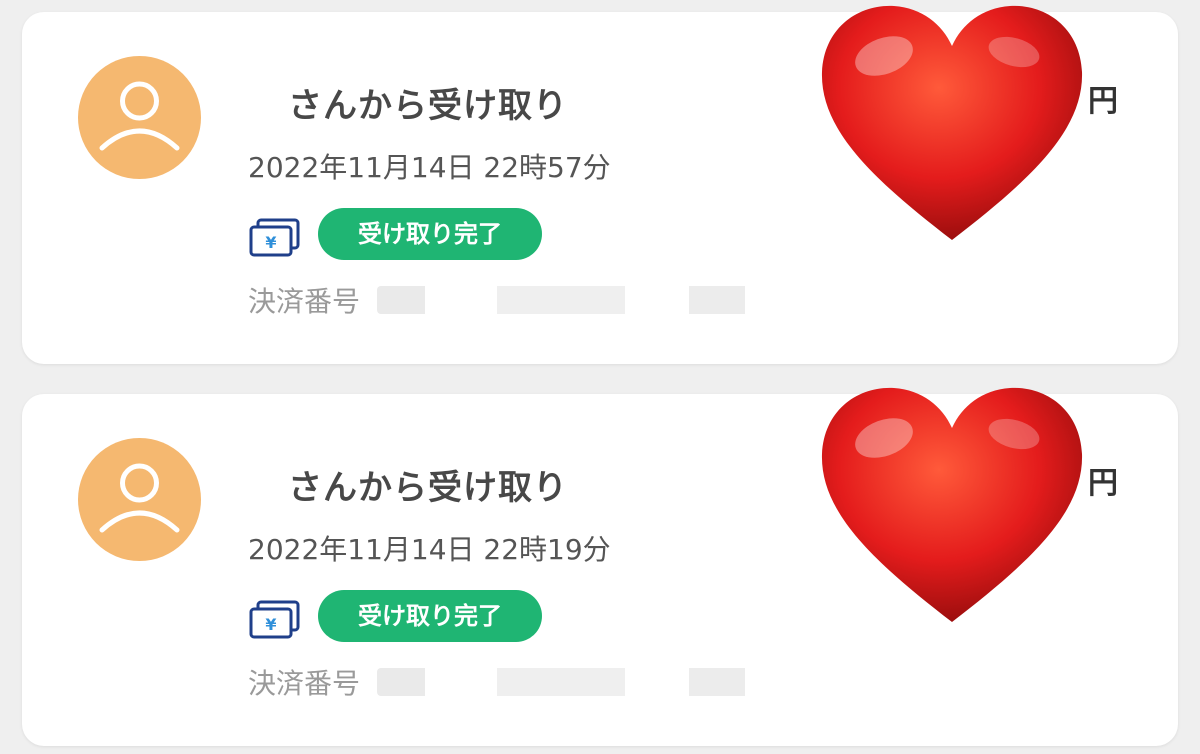 This screenshot has height=754, width=1200. Describe the element at coordinates (429, 167) in the screenshot. I see `transaction-datetime: 2022年11月14日 22時57分` at that location.